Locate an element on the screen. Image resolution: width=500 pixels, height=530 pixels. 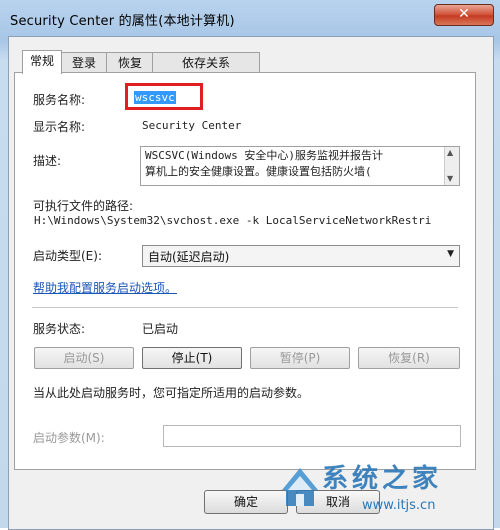
startup-type-label: 启动类型(E): is located at coordinates (67, 256).